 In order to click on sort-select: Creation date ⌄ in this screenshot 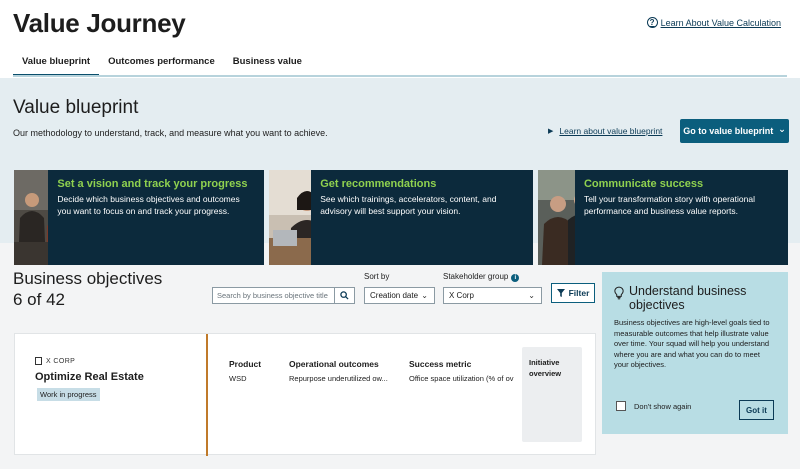, I will do `click(399, 295)`.